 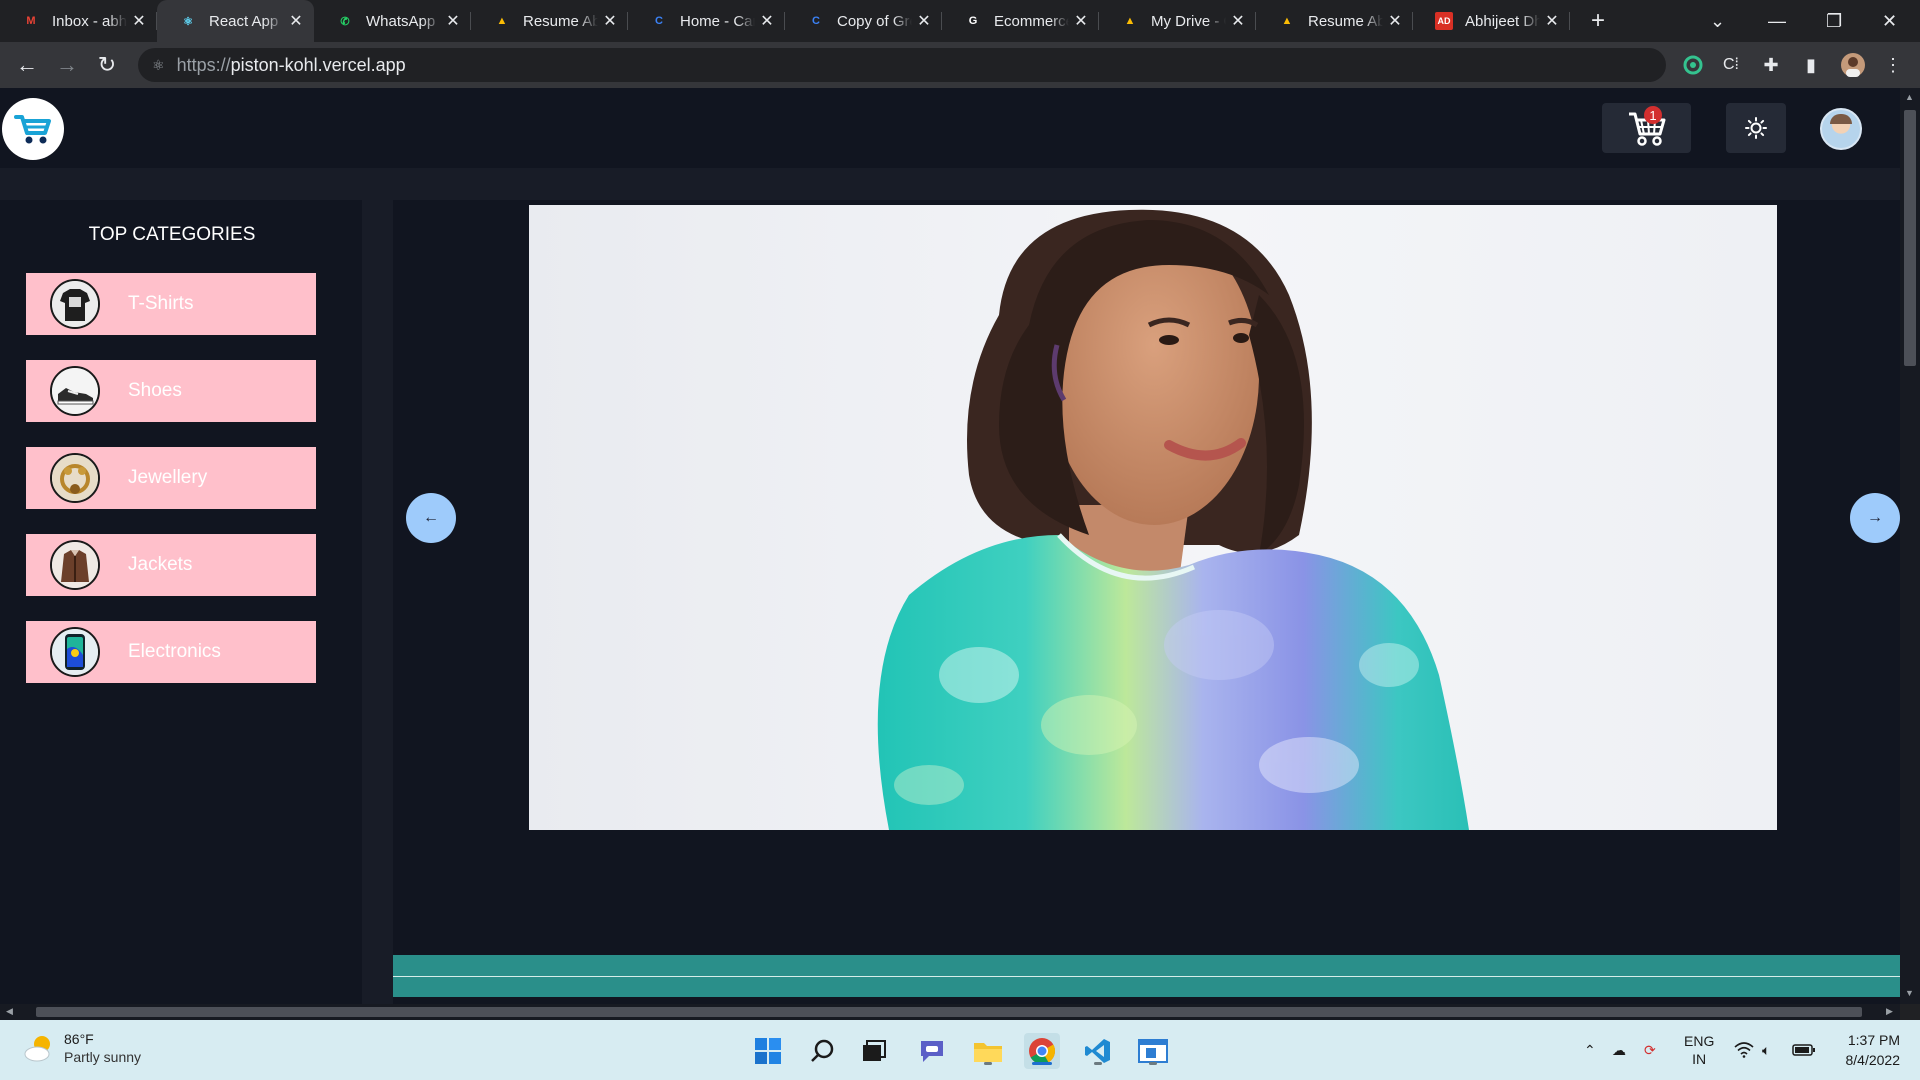 I want to click on shop-logo, so click(x=33, y=129).